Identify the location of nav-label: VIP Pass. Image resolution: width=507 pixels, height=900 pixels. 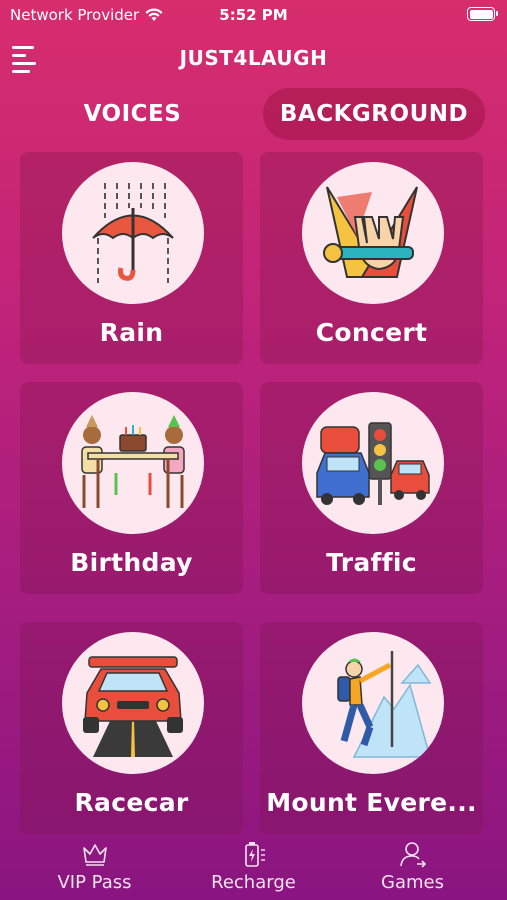
(94, 882).